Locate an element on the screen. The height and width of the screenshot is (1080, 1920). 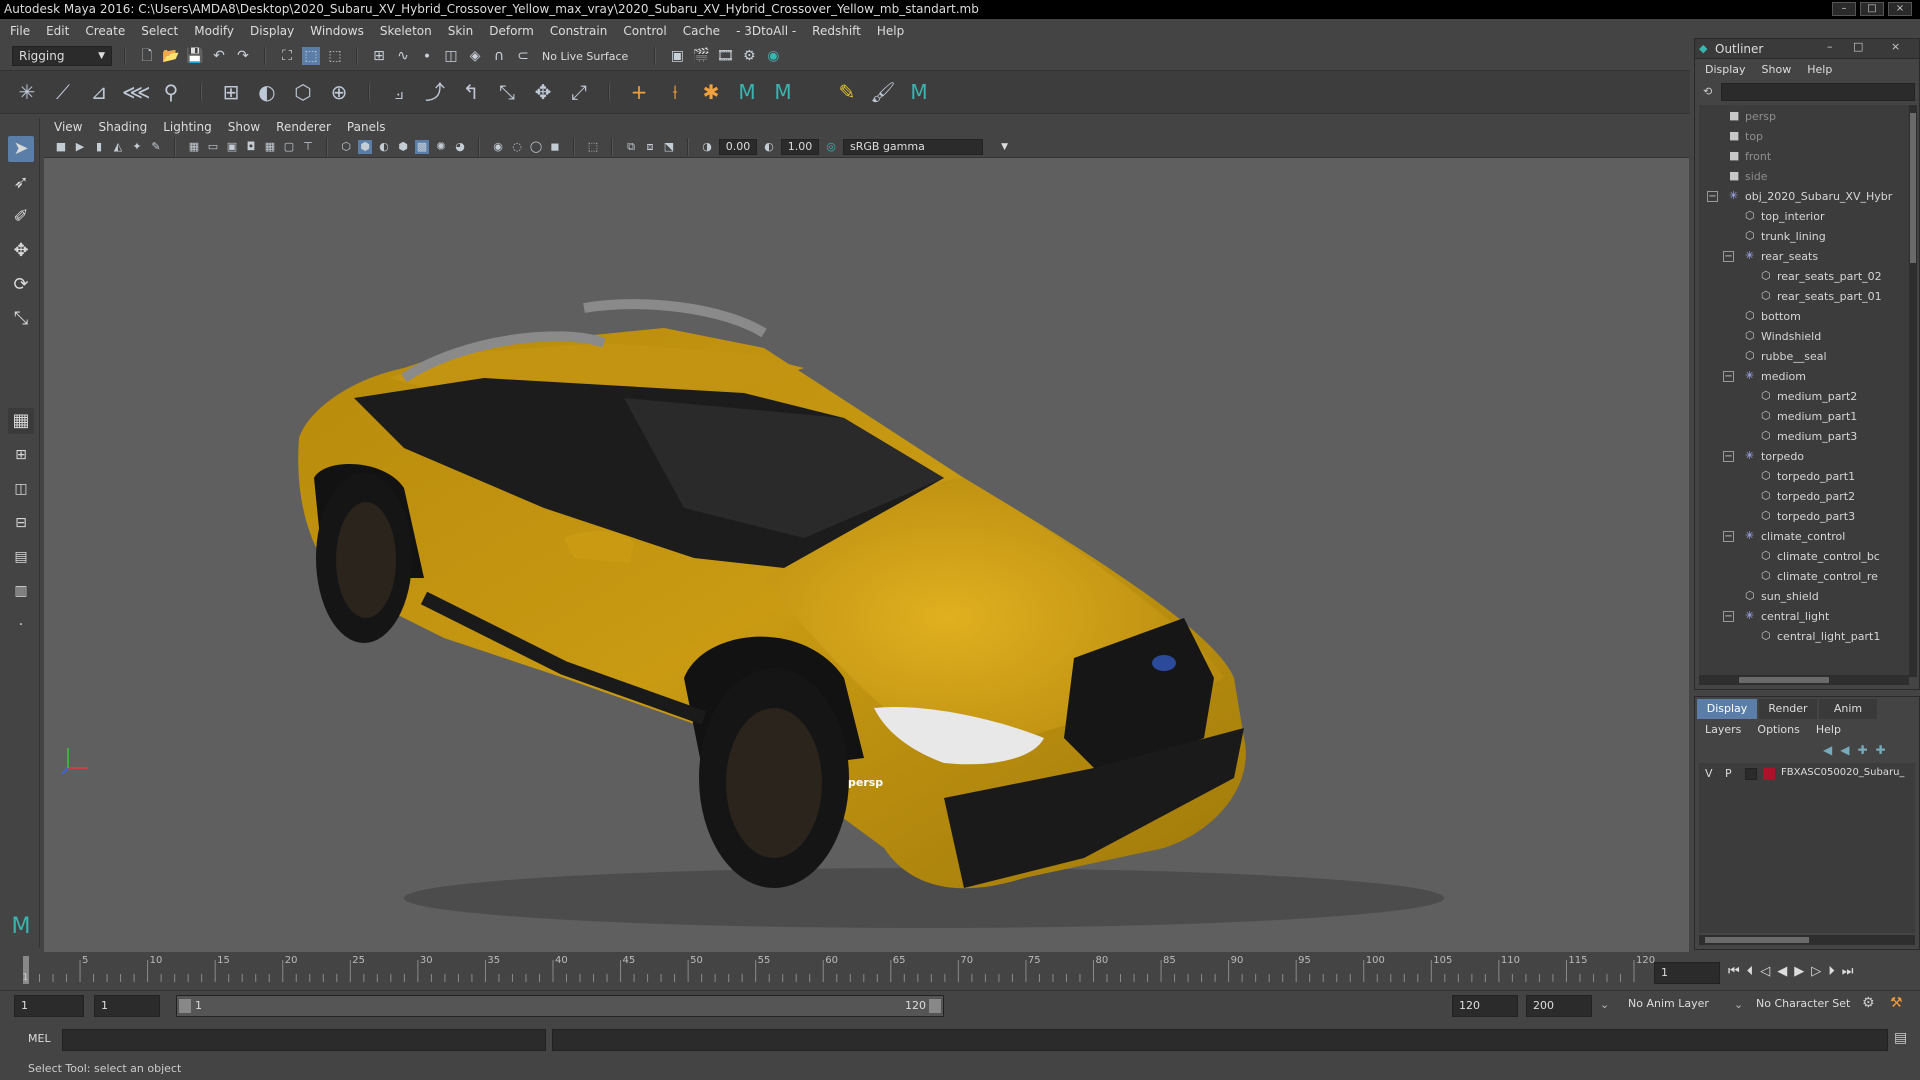
smooth-bind-icon: ◐ is located at coordinates (267, 92).